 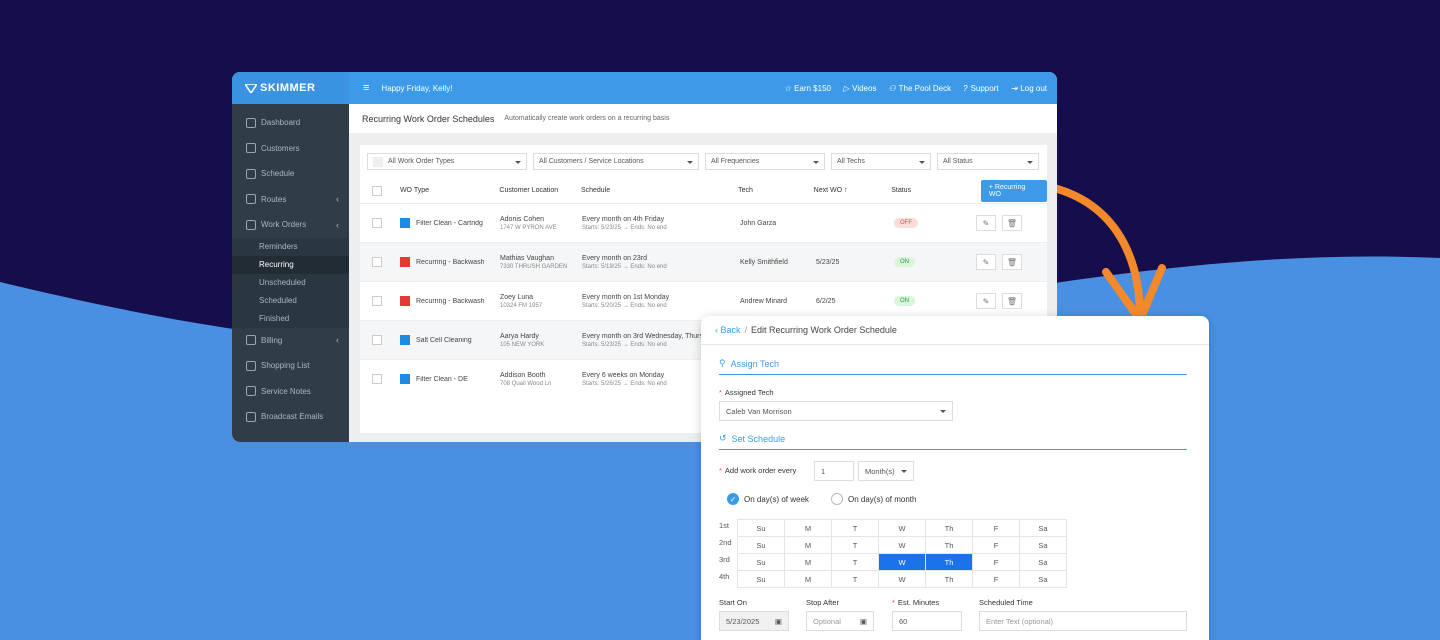 I want to click on unit-select: Month(s), so click(x=886, y=471).